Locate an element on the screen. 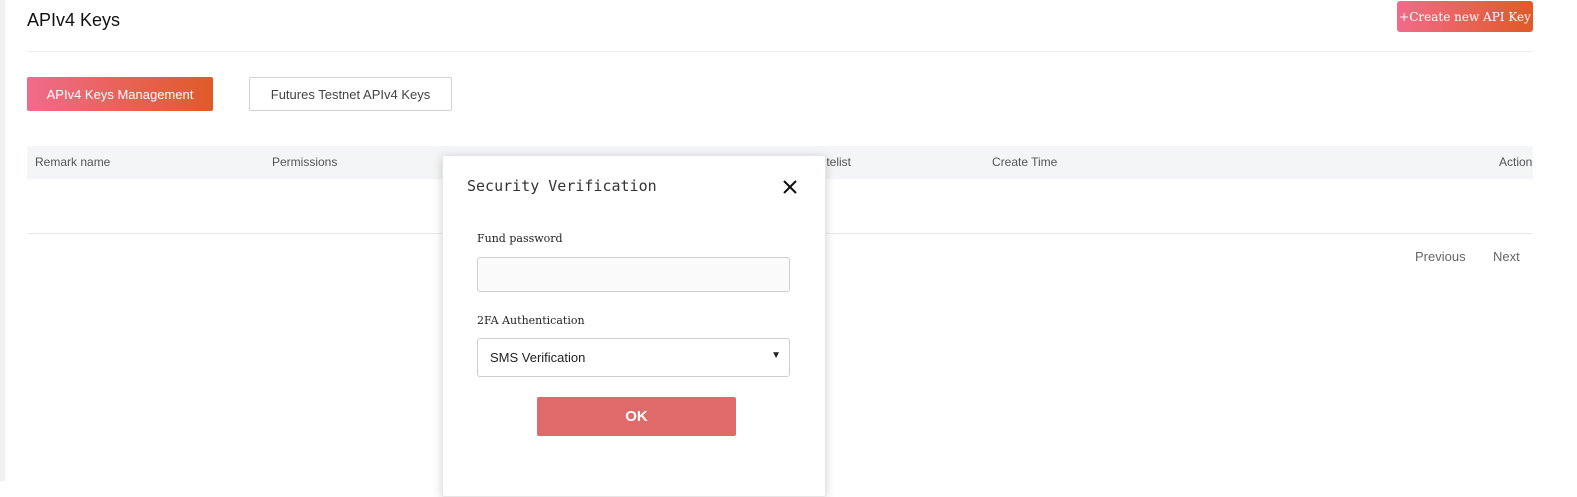 The image size is (1577, 497). ok-button: OK is located at coordinates (636, 416).